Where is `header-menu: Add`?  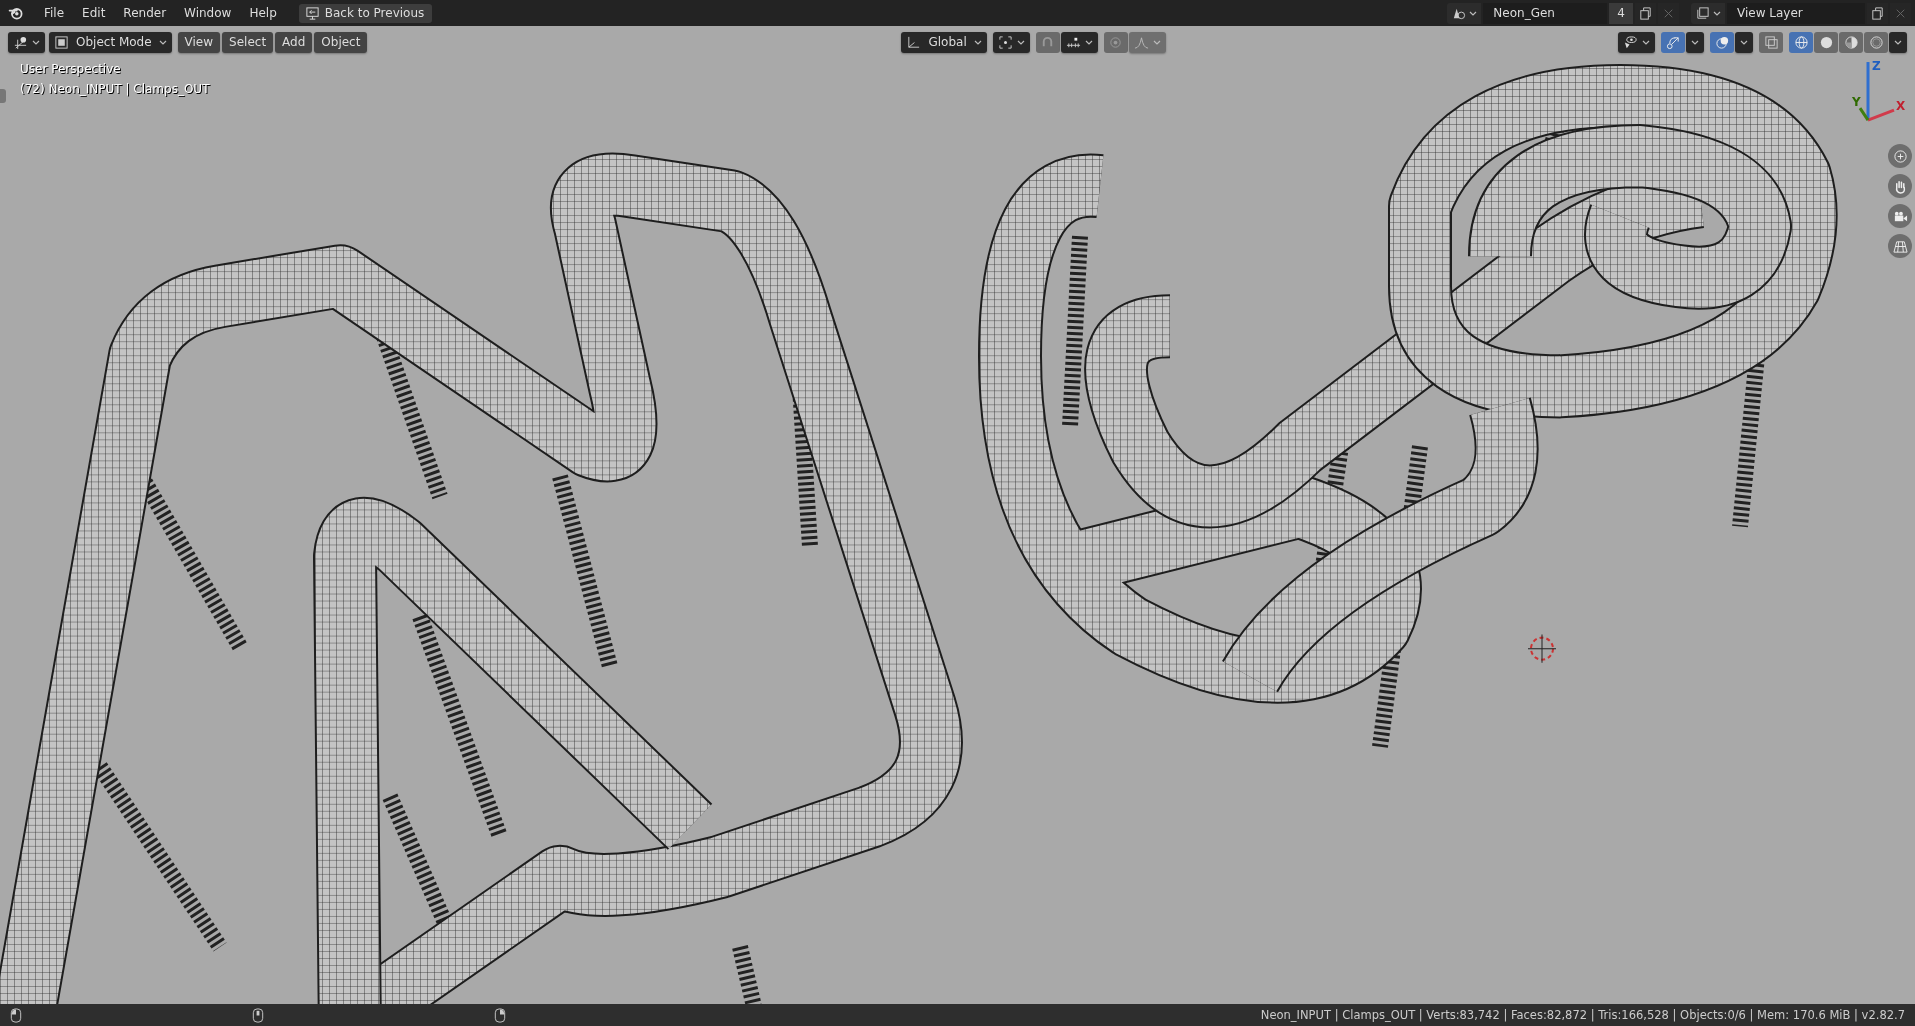 header-menu: Add is located at coordinates (294, 42).